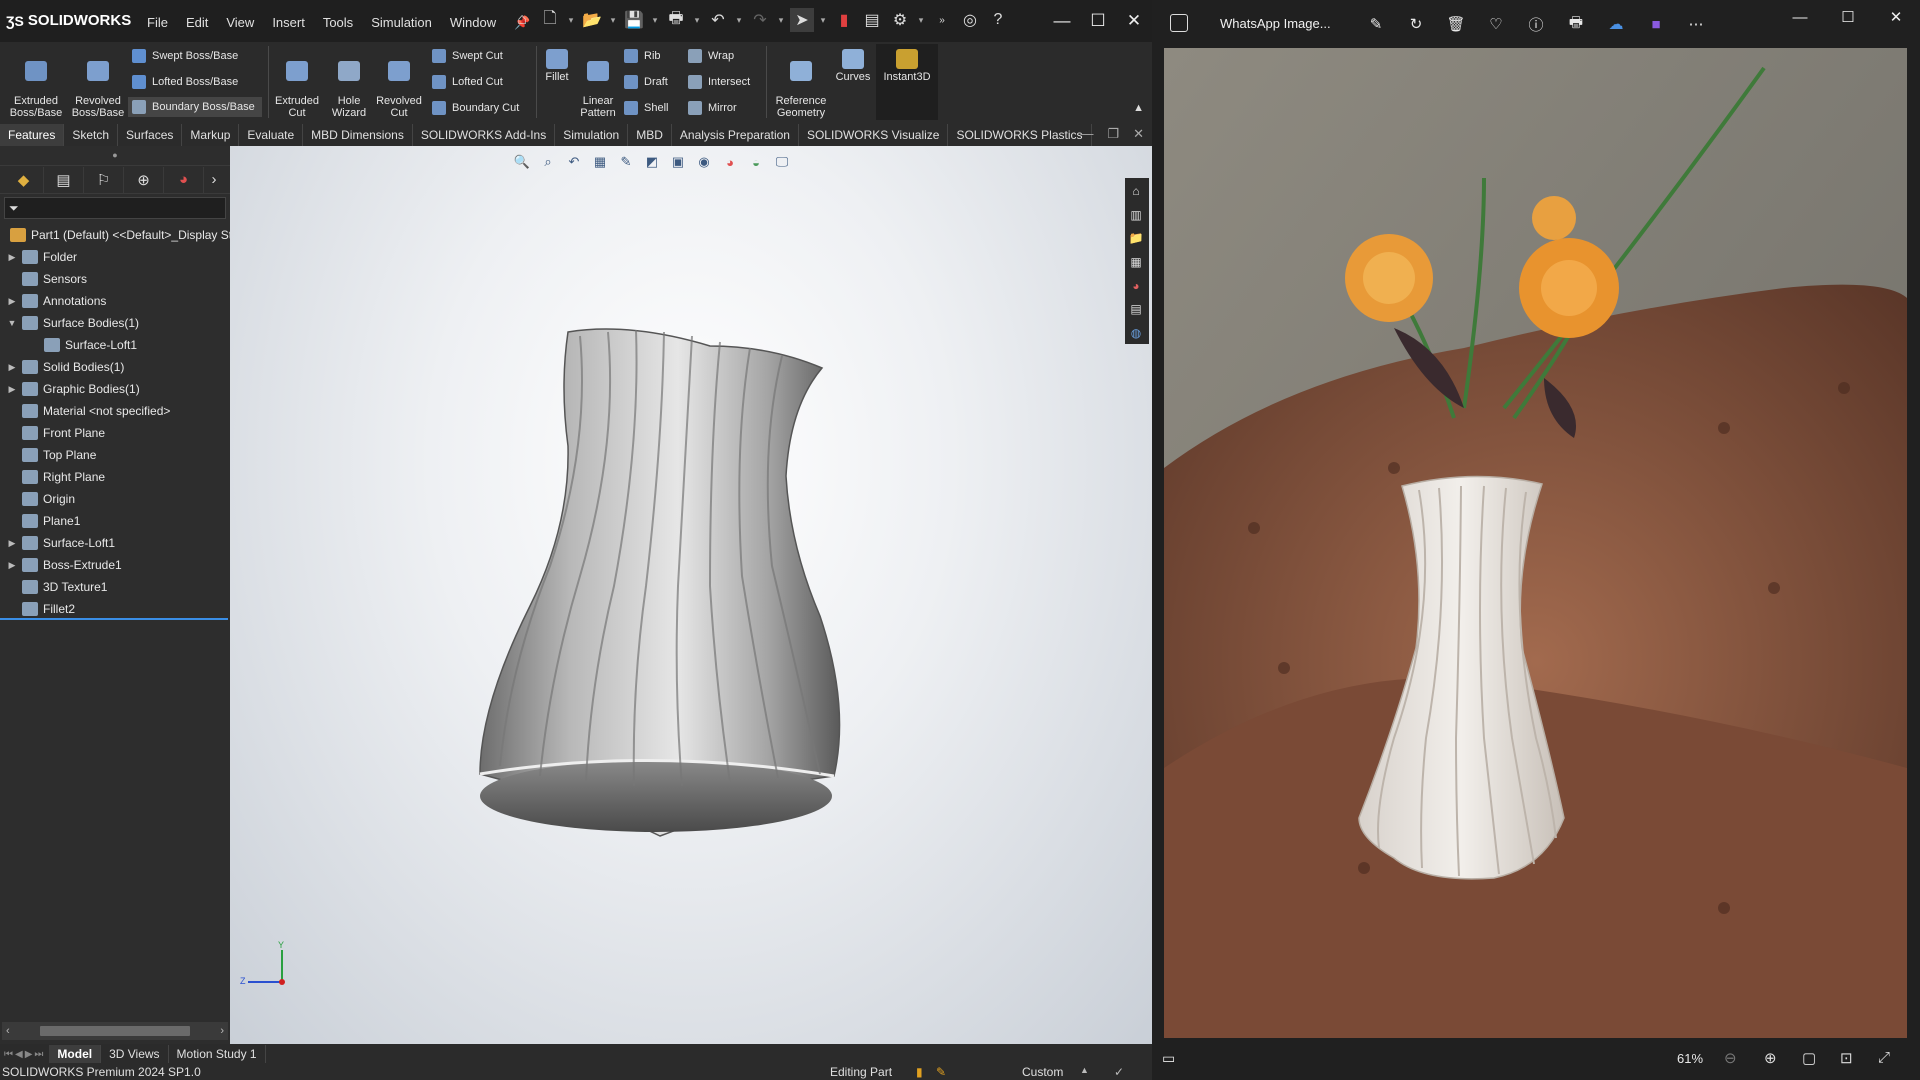 The image size is (1920, 1080). What do you see at coordinates (217, 1054) in the screenshot?
I see `tab-motion-study: Motion Study 1` at bounding box center [217, 1054].